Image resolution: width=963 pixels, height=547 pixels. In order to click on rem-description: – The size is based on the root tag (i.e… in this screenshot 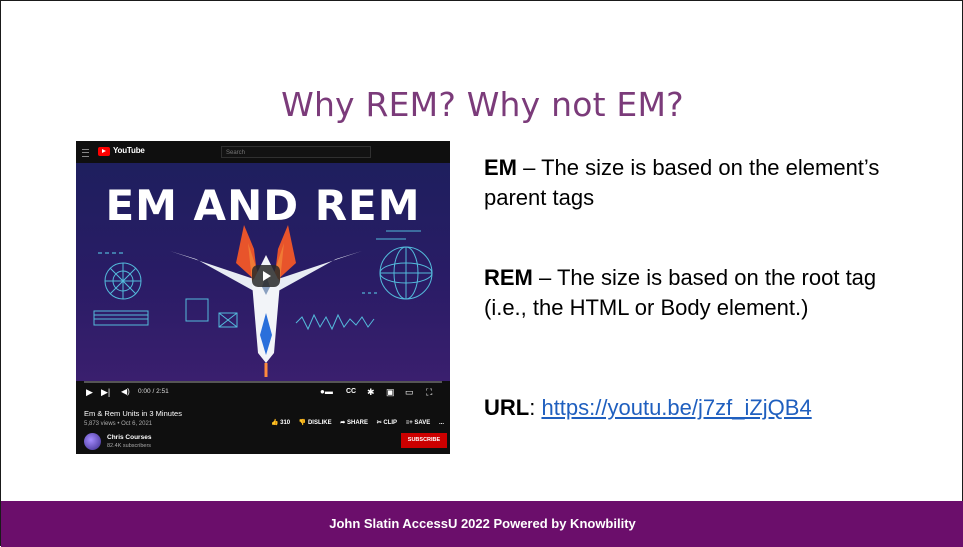, I will do `click(680, 292)`.